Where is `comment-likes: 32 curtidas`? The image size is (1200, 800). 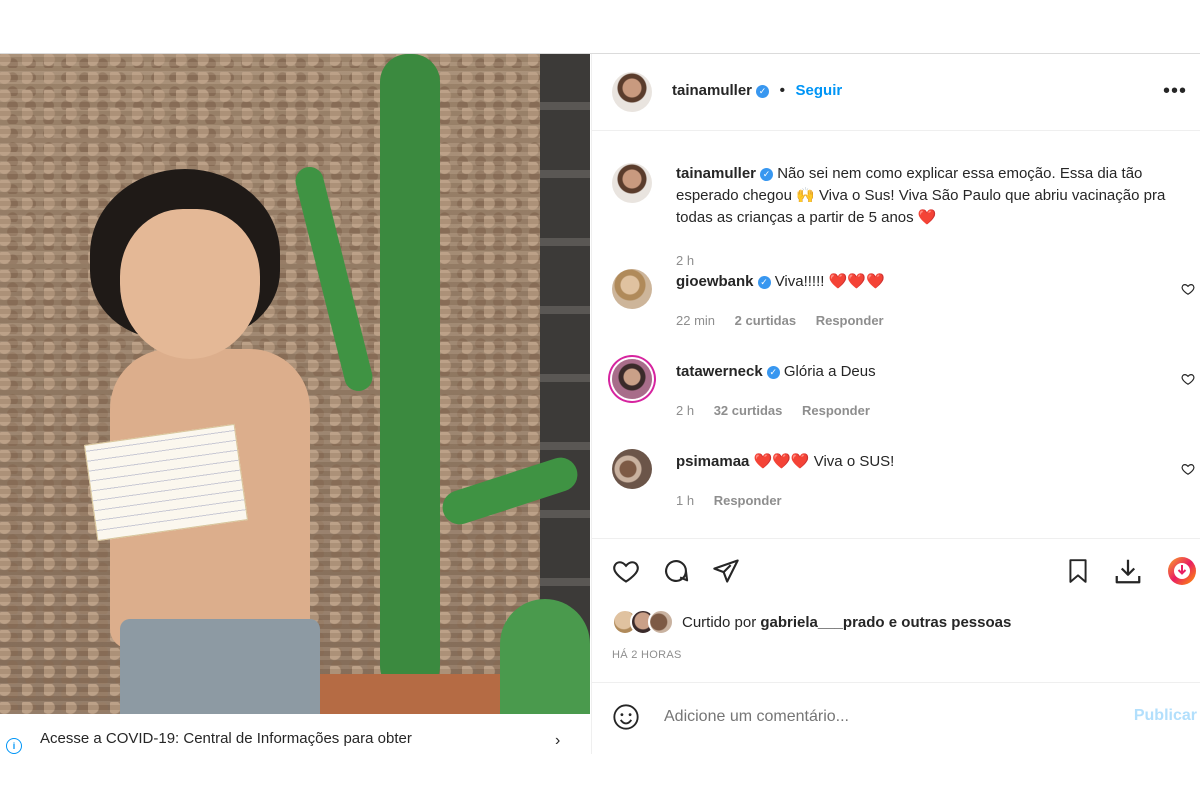
comment-likes: 32 curtidas is located at coordinates (748, 410).